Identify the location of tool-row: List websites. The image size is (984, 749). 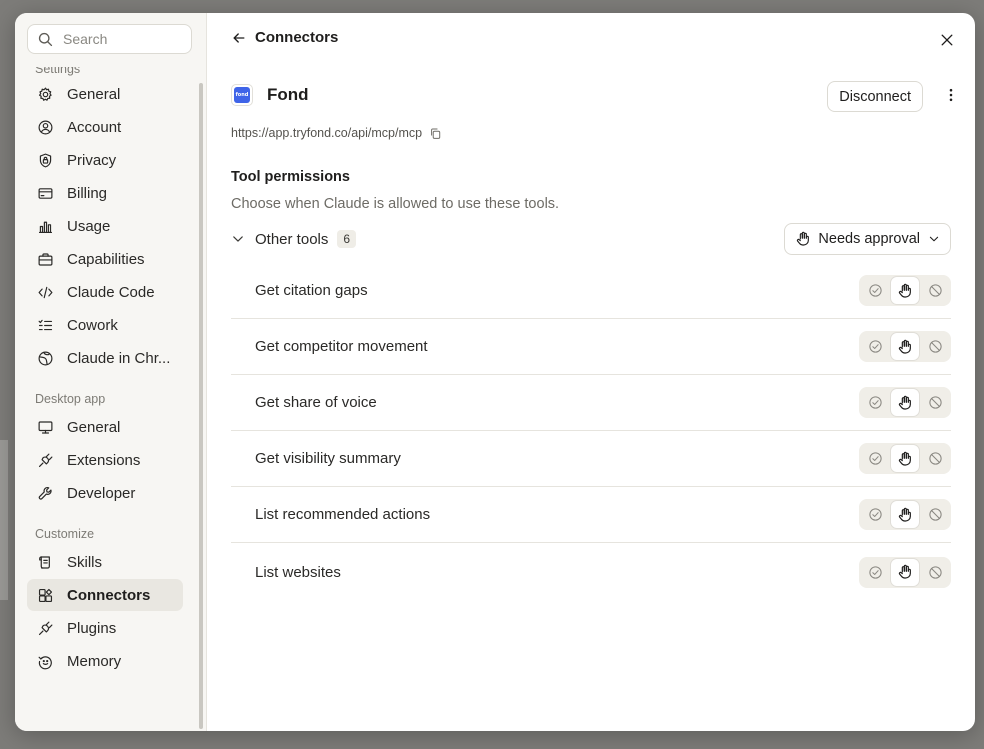
(591, 572).